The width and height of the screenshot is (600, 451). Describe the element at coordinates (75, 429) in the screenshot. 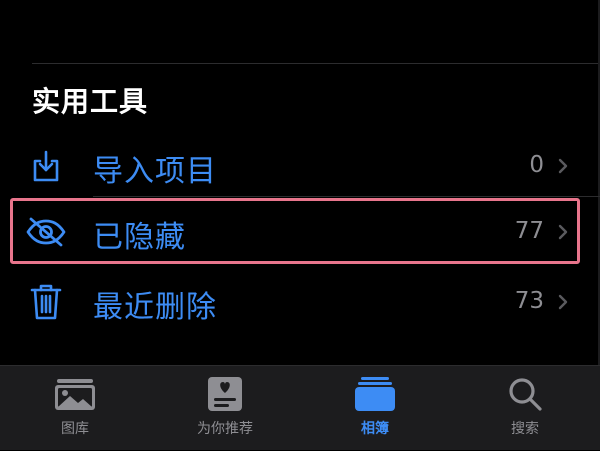

I see `tab-label: 图库` at that location.